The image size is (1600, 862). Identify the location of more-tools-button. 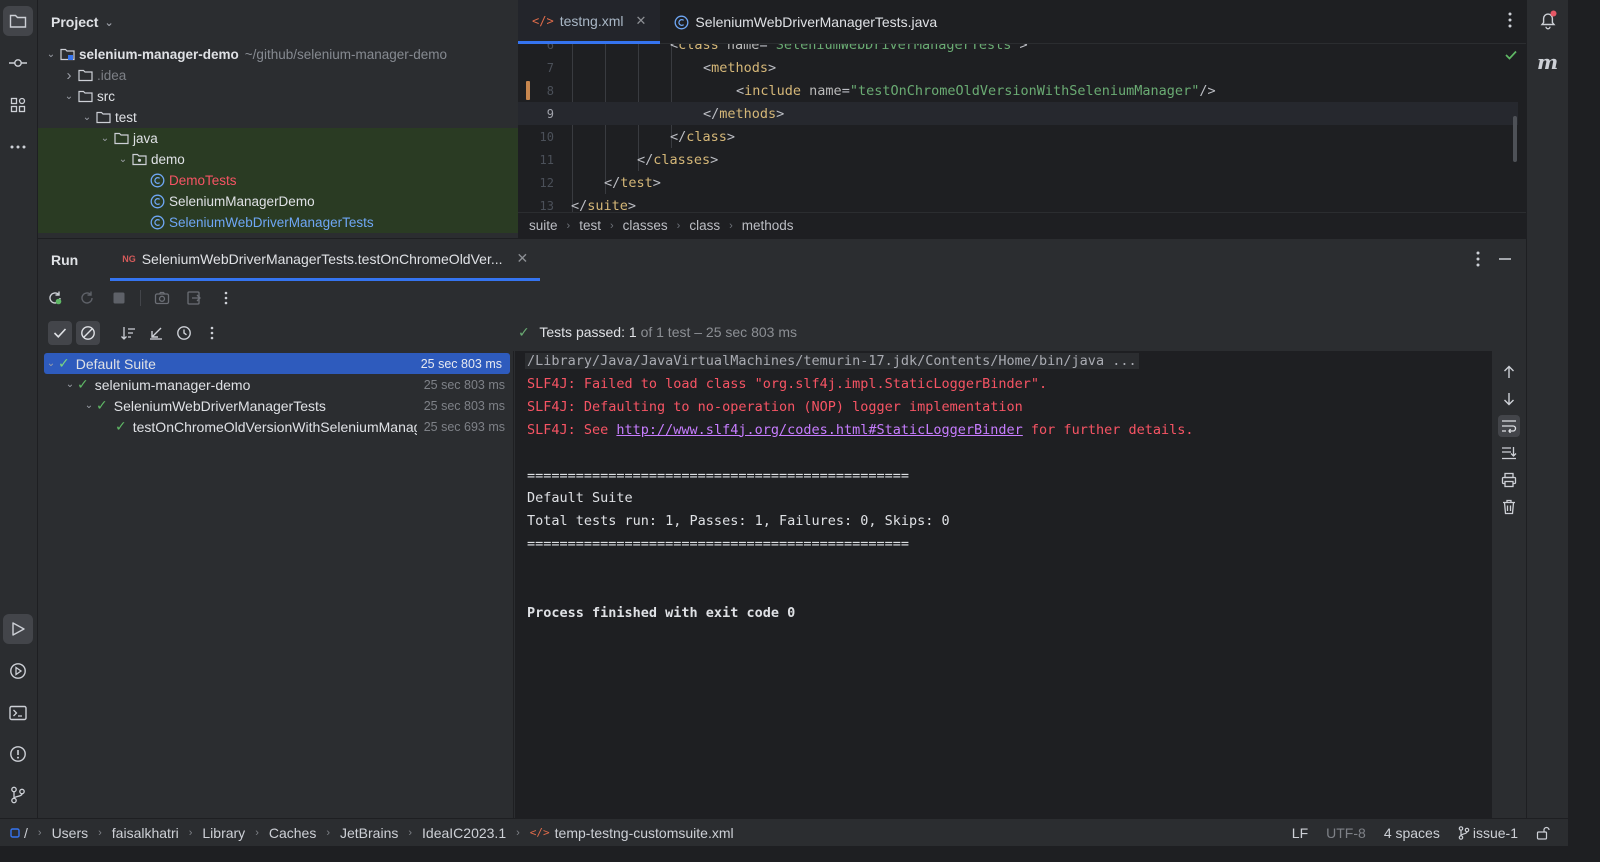
(18, 147).